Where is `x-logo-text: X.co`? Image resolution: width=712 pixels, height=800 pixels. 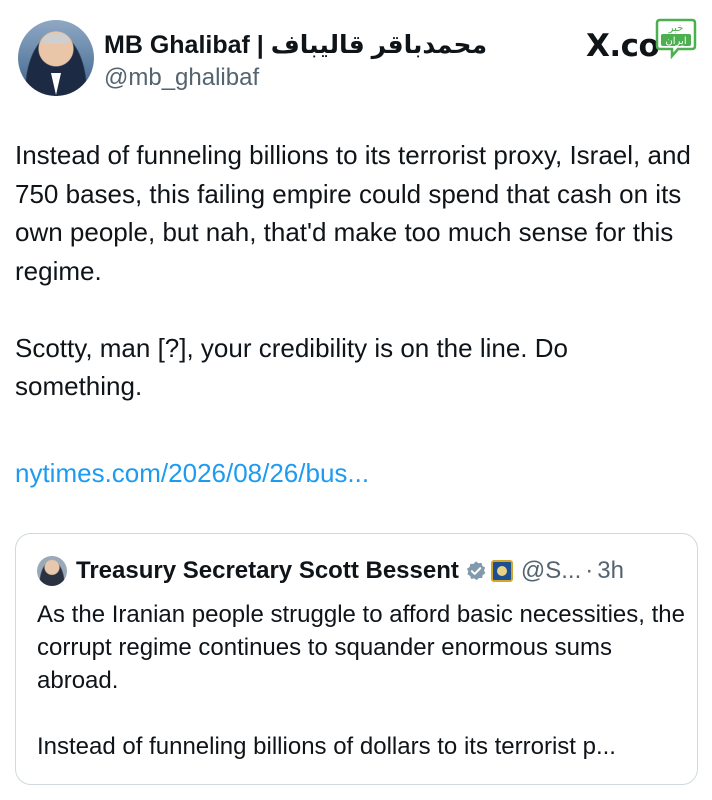 x-logo-text: X.co is located at coordinates (623, 46).